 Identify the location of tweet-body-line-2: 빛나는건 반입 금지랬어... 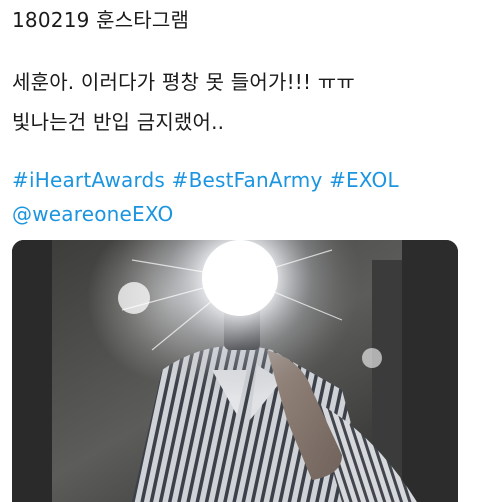
(118, 122).